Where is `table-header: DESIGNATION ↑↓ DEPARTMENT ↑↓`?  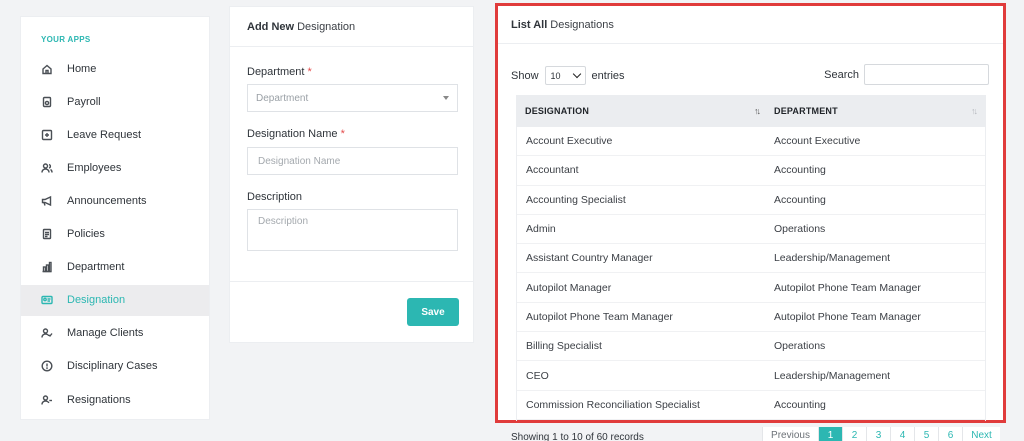 table-header: DESIGNATION ↑↓ DEPARTMENT ↑↓ is located at coordinates (751, 111).